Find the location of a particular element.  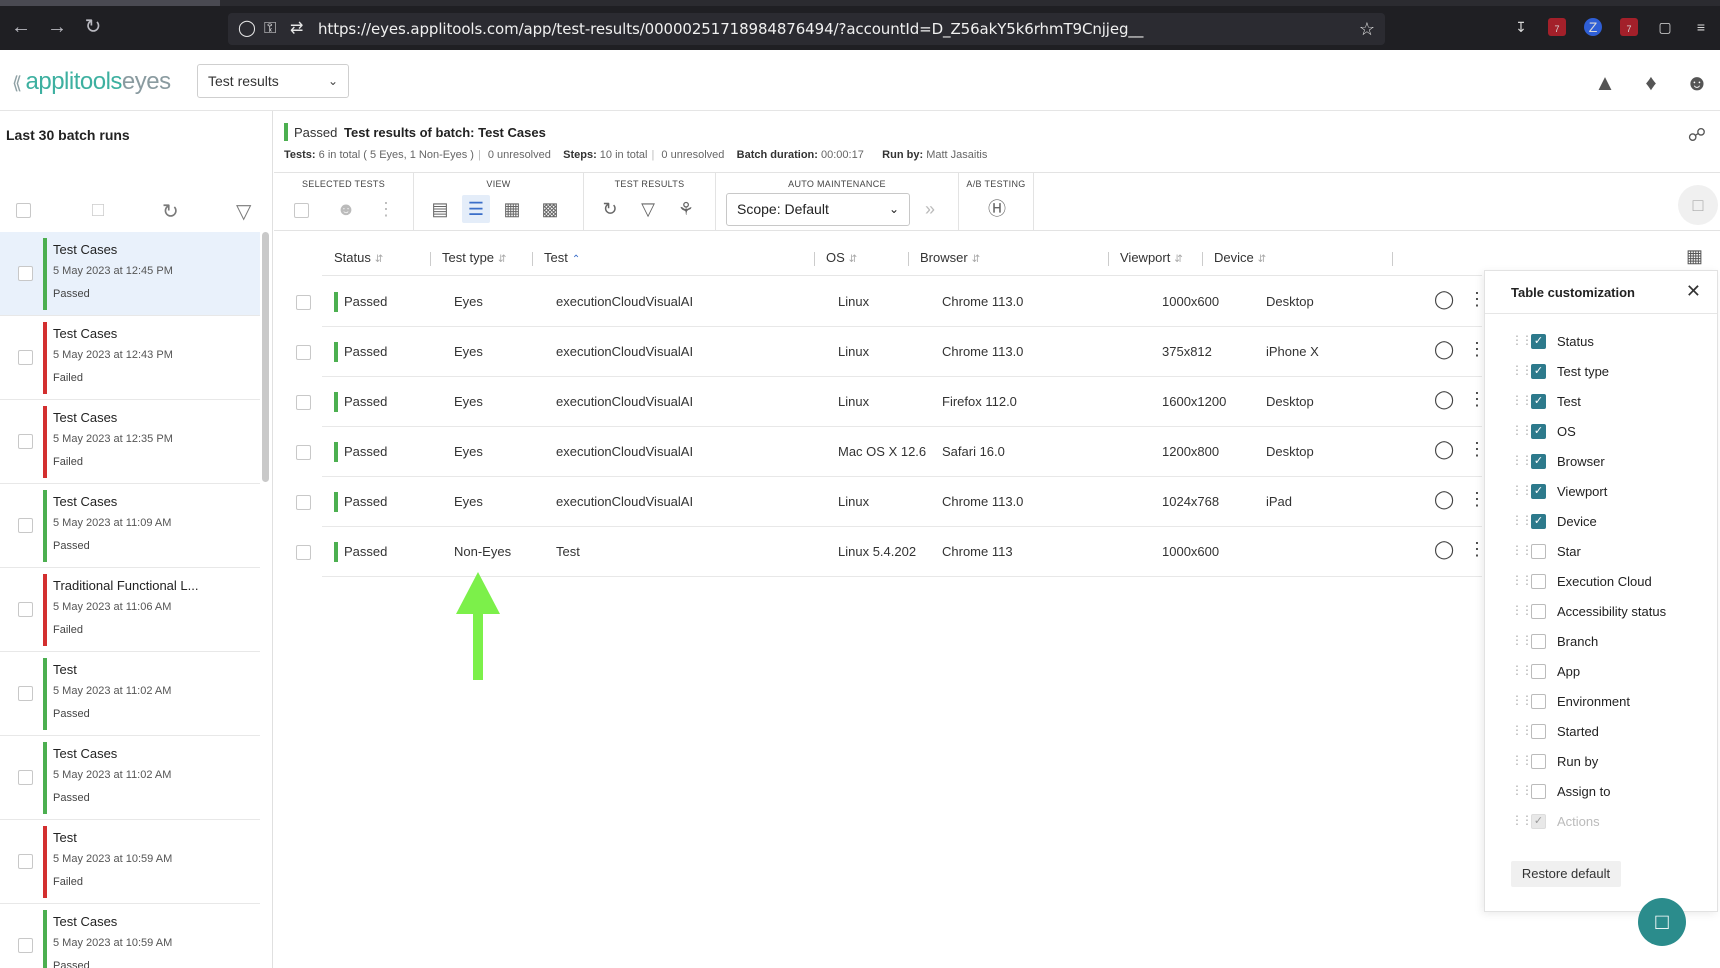

col-header-test: Test ⌃ is located at coordinates (562, 257).